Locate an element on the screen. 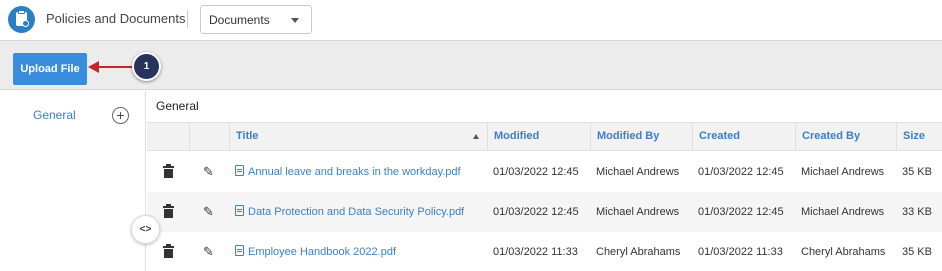  callout-arrow is located at coordinates (117, 67).